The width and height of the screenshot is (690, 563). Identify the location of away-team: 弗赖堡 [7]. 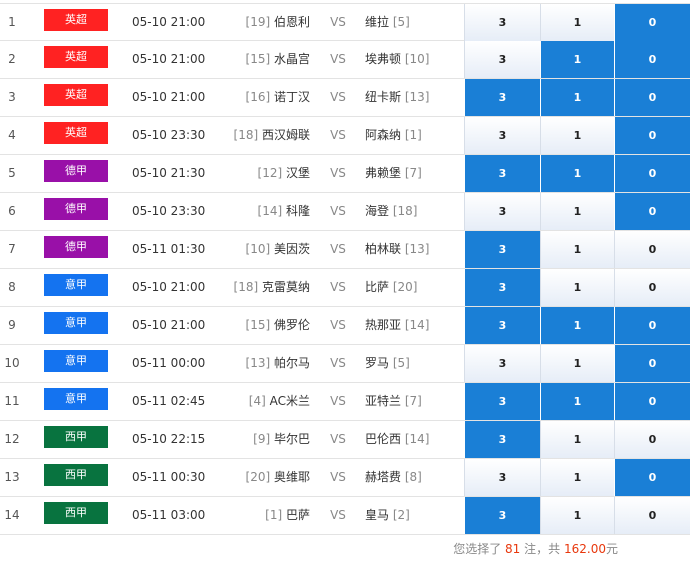
(415, 173).